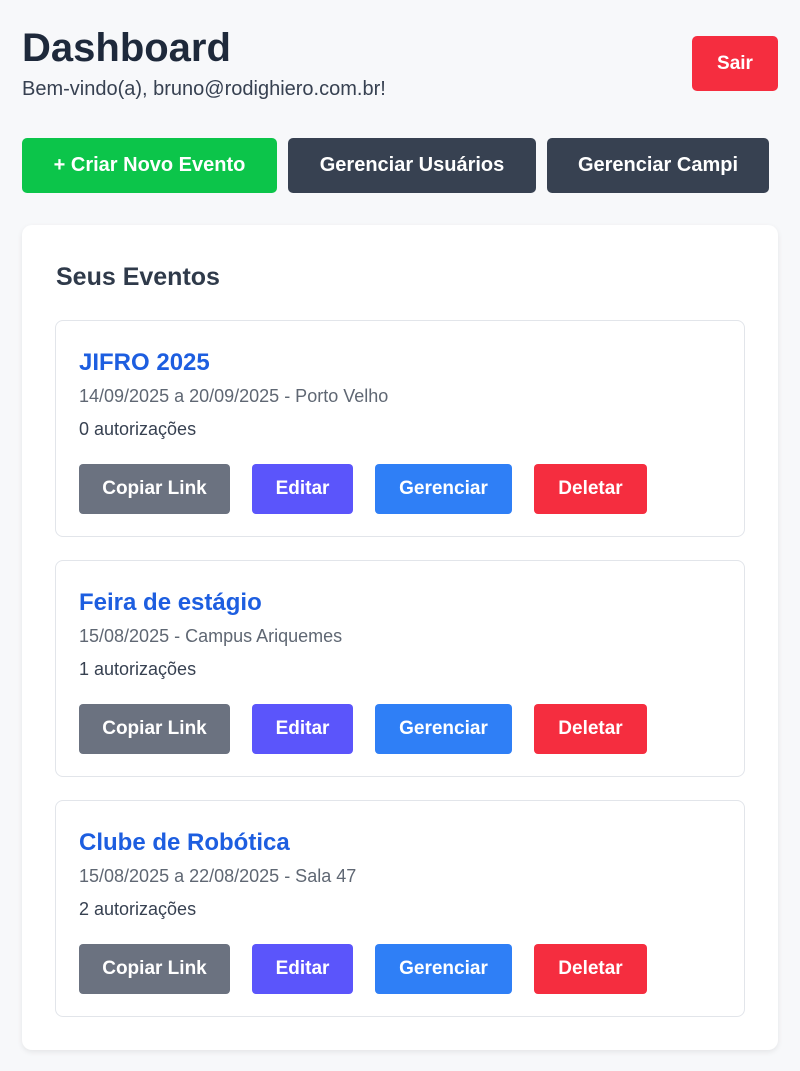  Describe the element at coordinates (126, 48) in the screenshot. I see `page-title: Dashboard` at that location.